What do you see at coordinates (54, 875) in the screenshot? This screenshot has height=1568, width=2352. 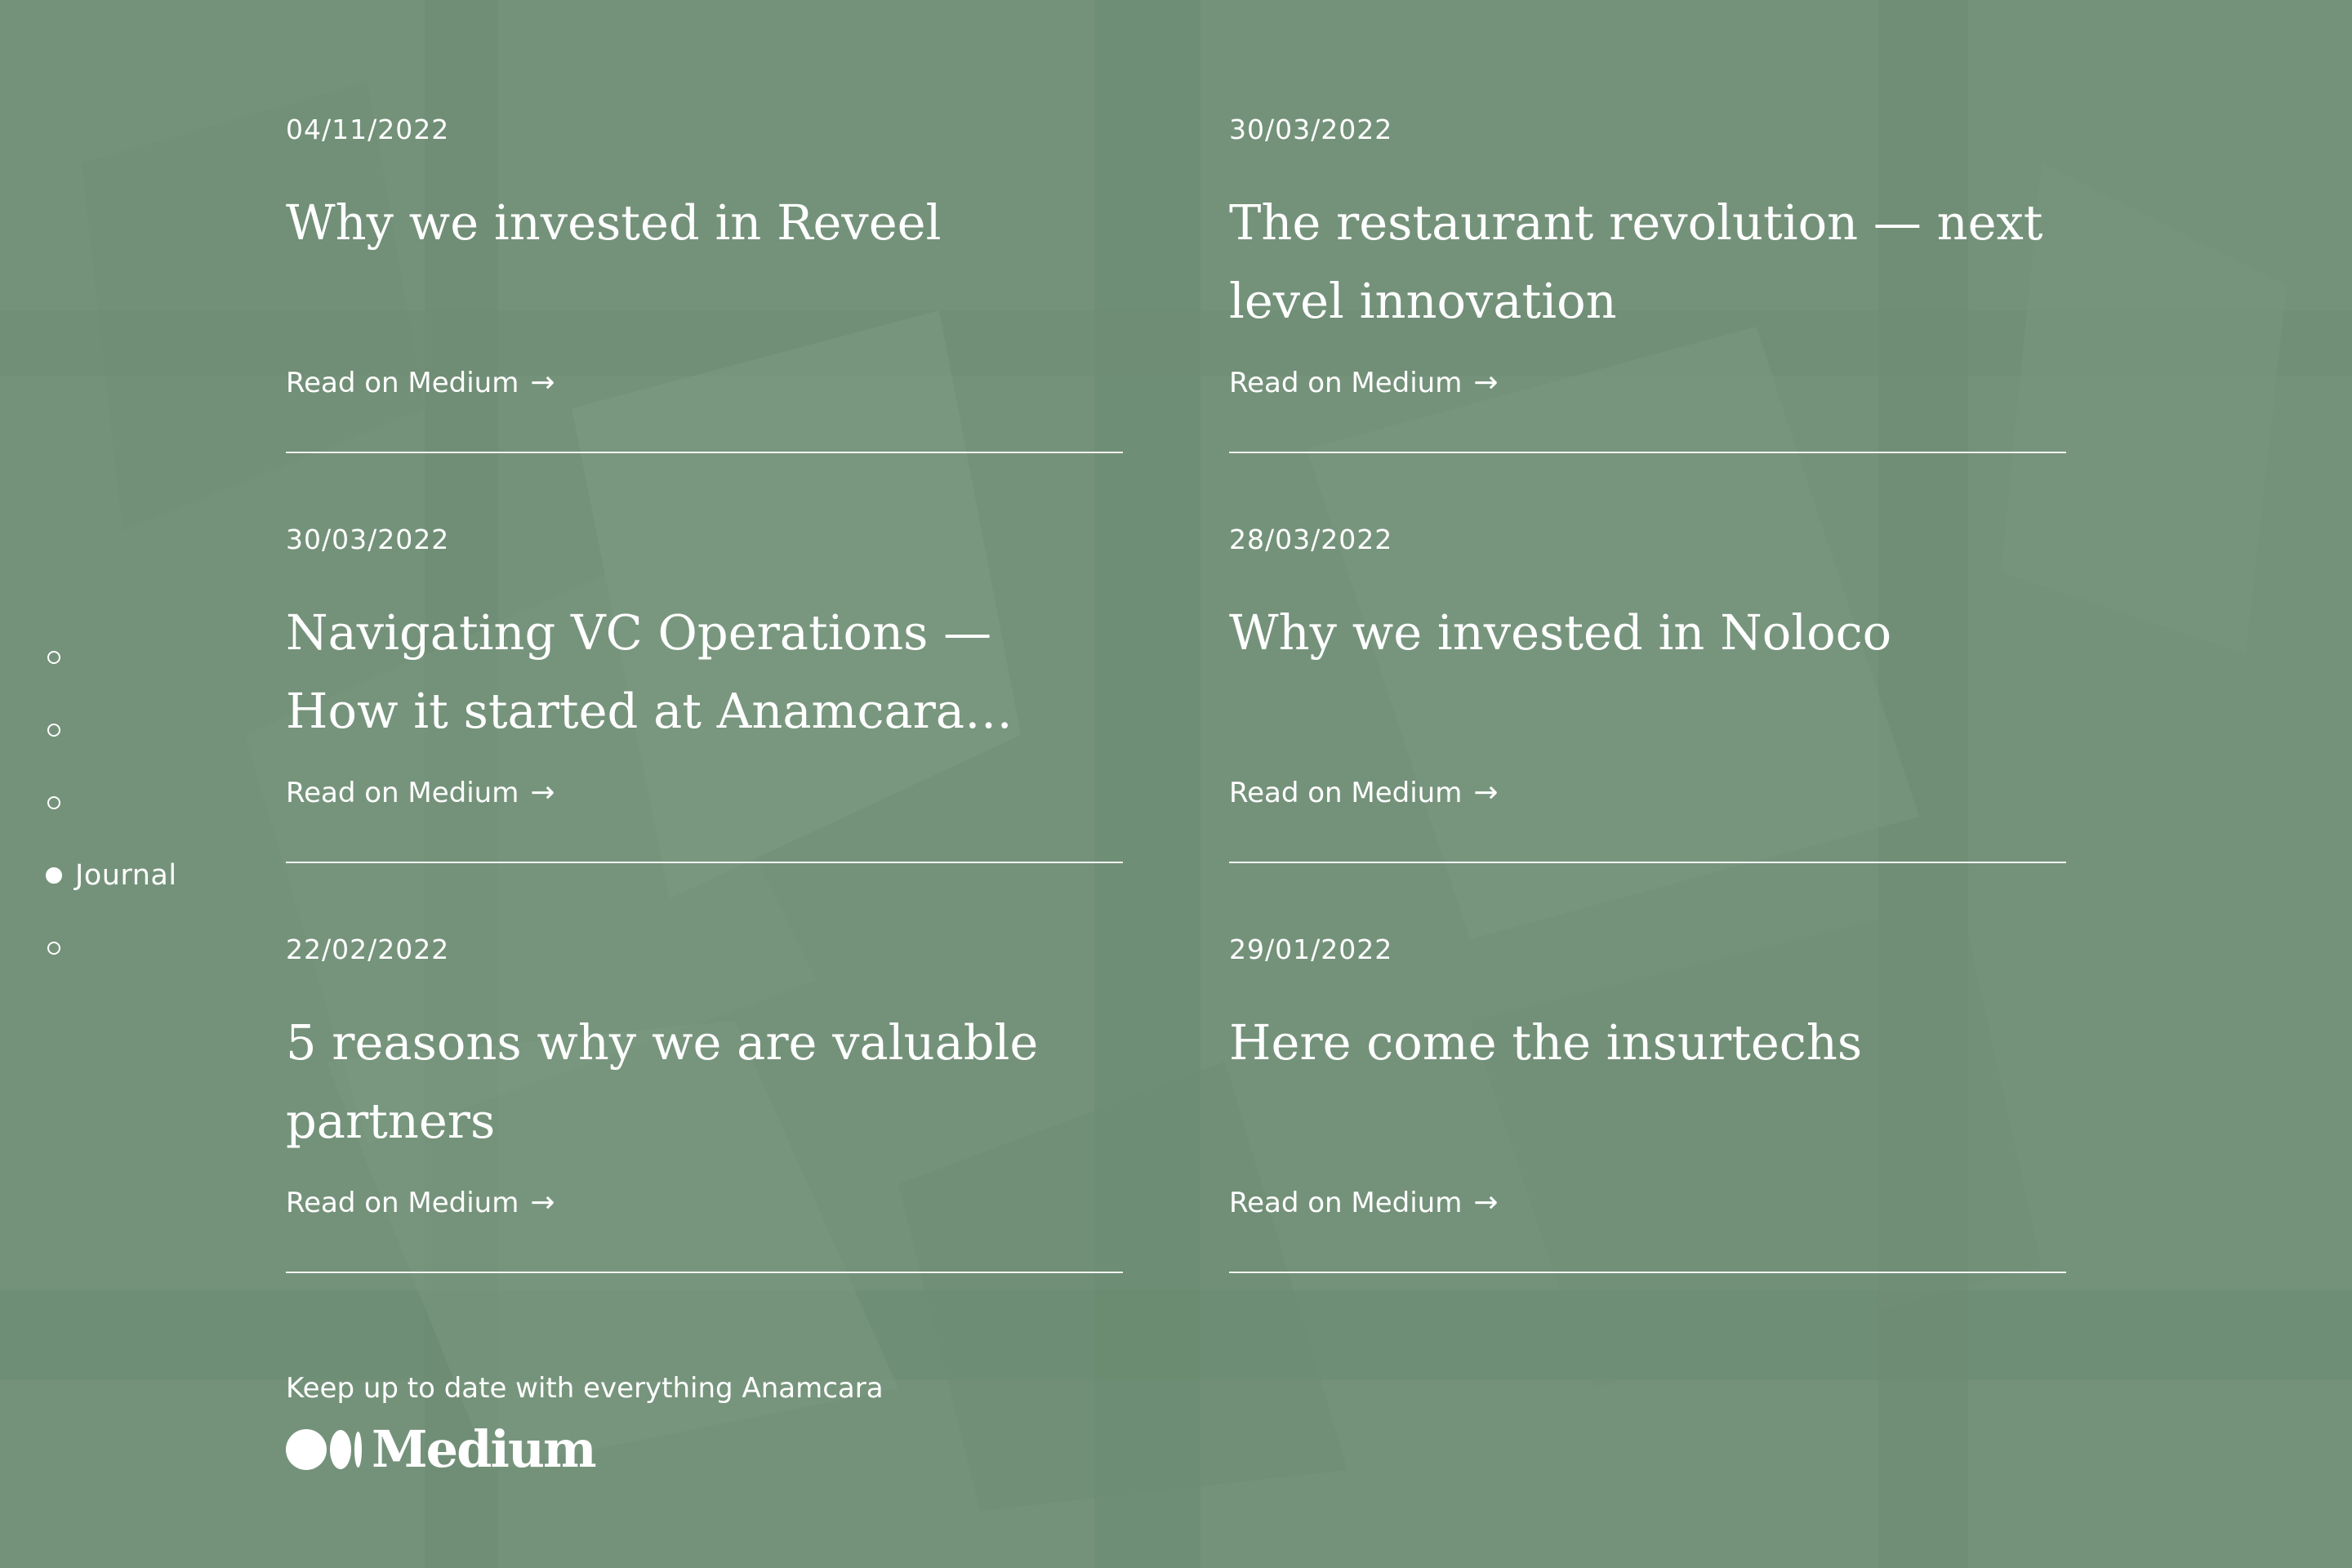 I see `nav-dot-active-icon` at bounding box center [54, 875].